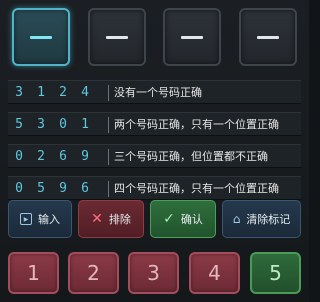  I want to click on exclude-button: ✕ 排除, so click(111, 219).